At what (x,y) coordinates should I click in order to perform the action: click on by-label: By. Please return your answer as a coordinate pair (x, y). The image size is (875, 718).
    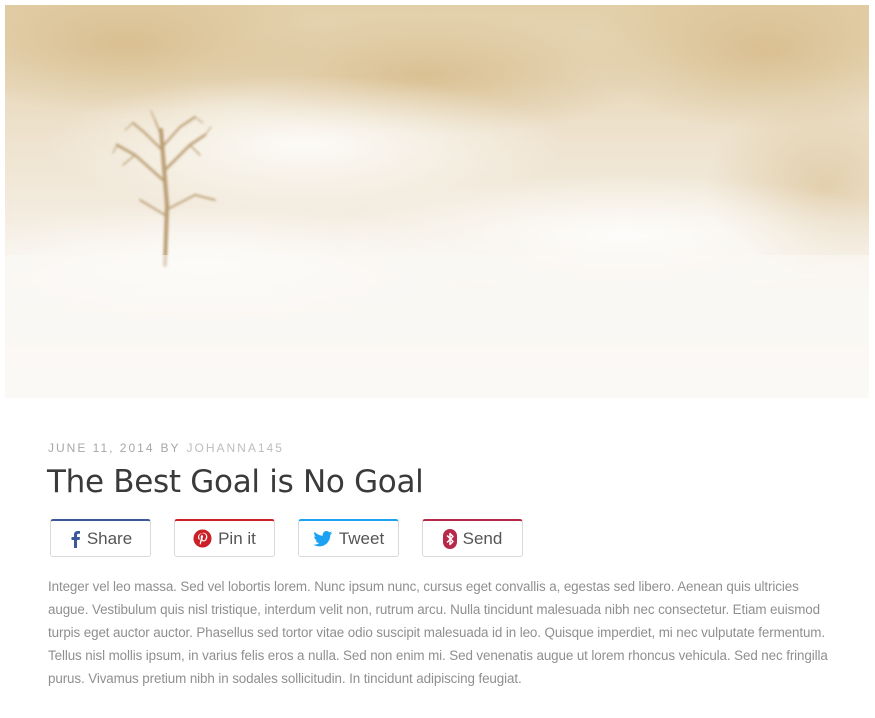
    Looking at the image, I should click on (170, 448).